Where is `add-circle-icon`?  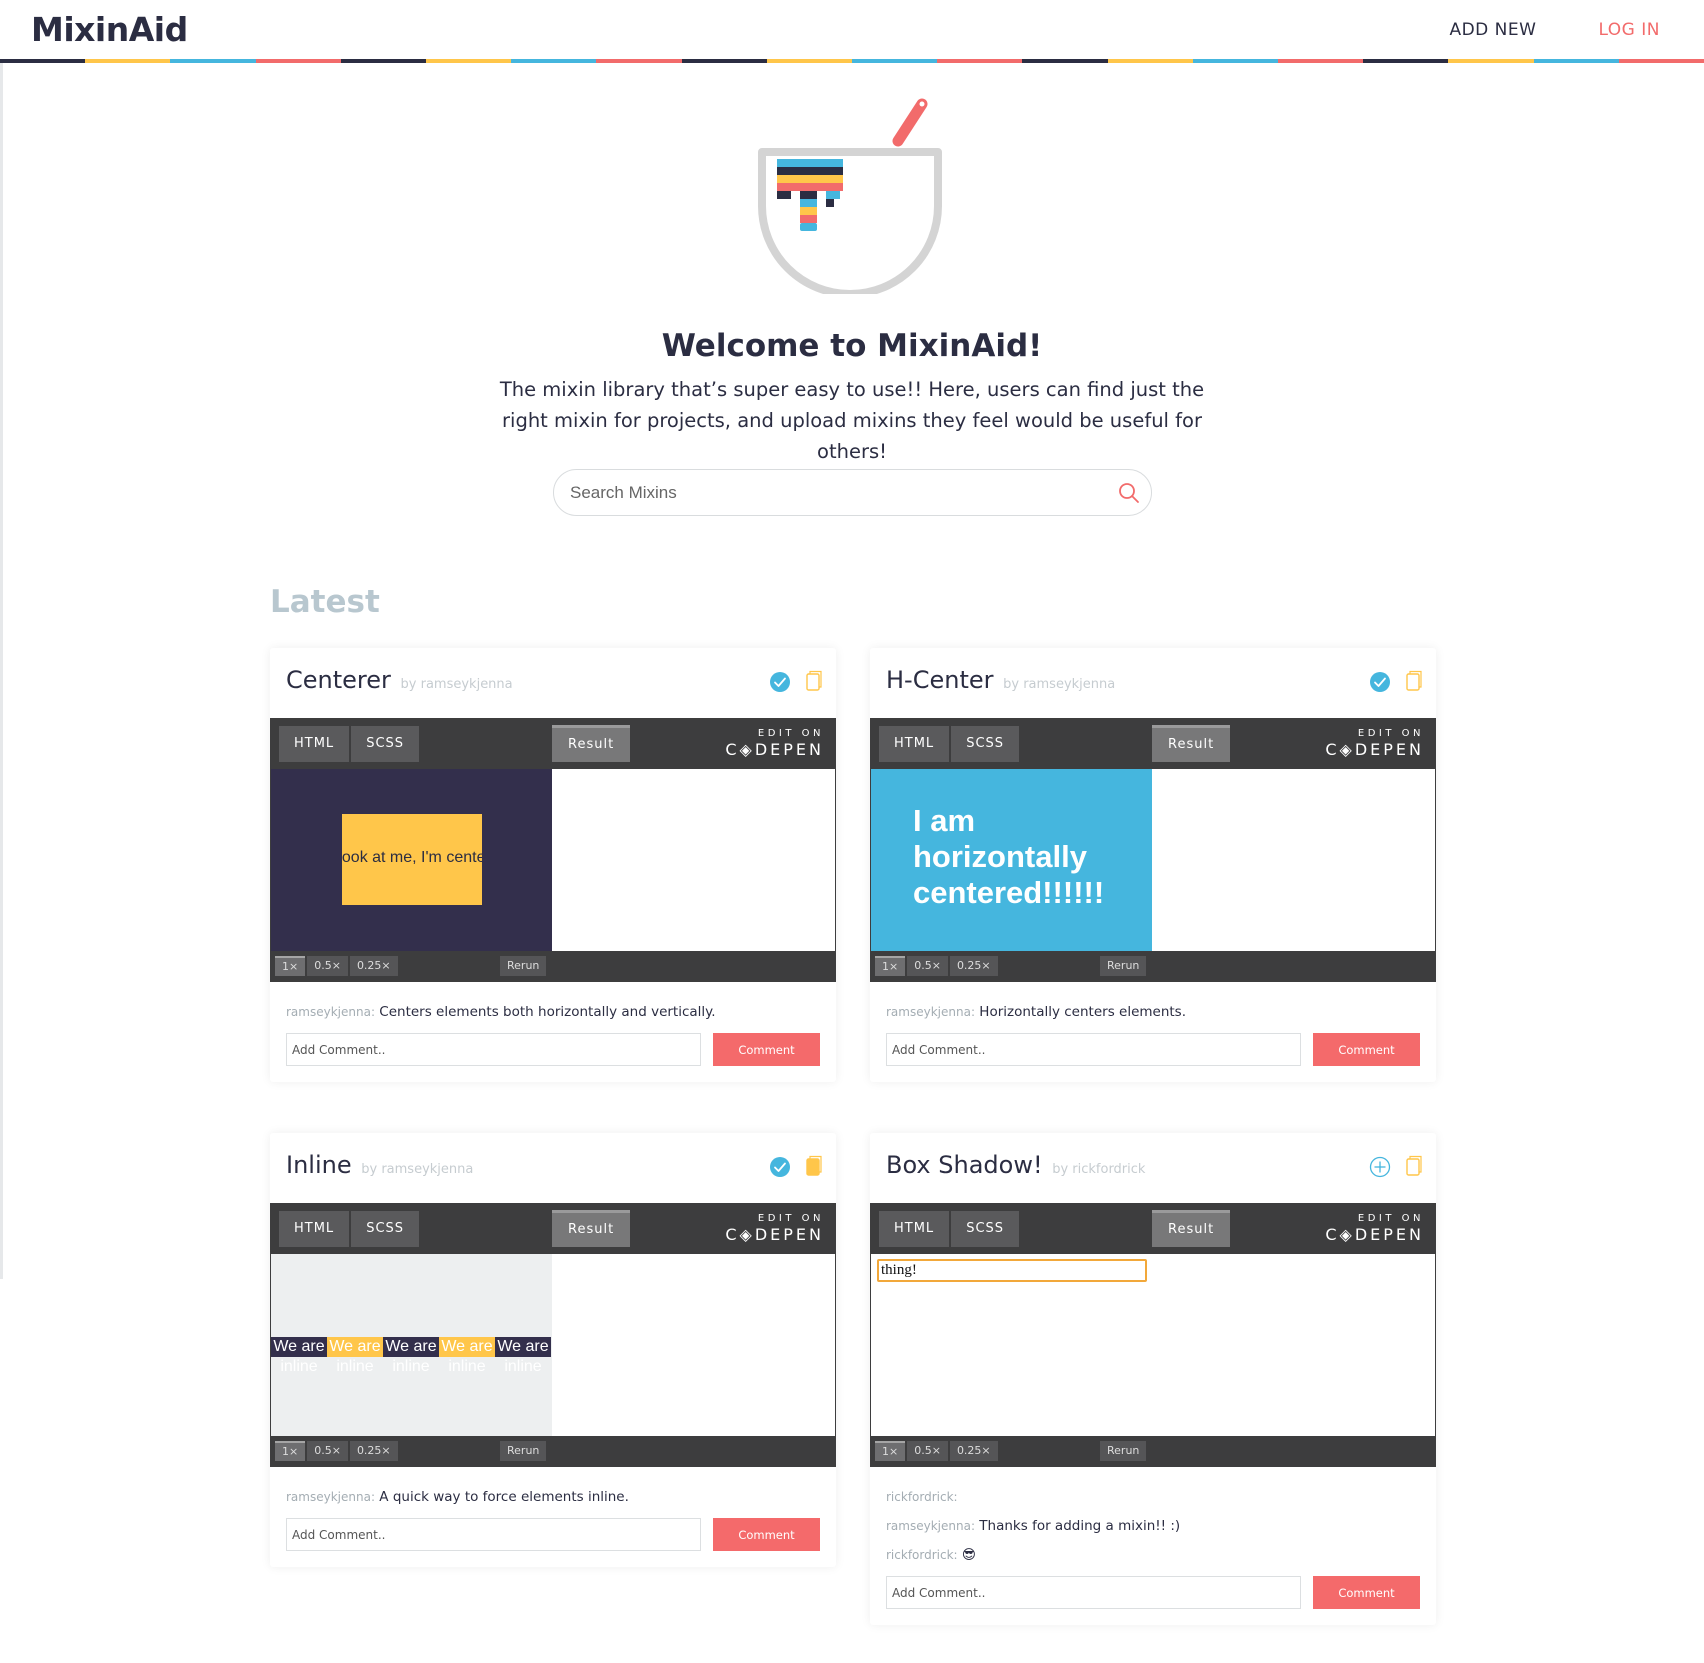 add-circle-icon is located at coordinates (1380, 1167).